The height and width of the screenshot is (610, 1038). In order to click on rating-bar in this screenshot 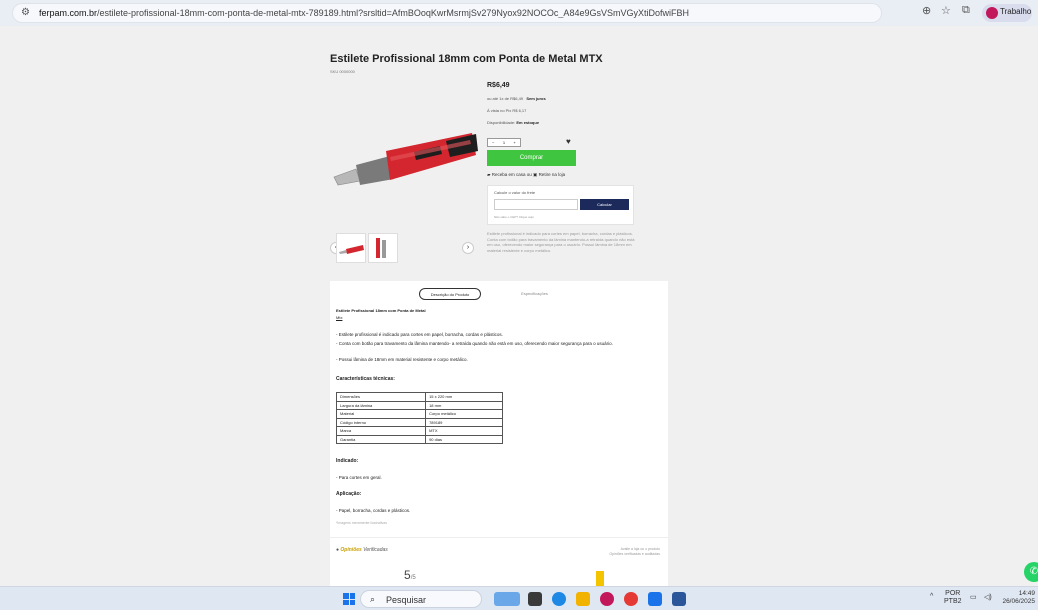, I will do `click(600, 578)`.